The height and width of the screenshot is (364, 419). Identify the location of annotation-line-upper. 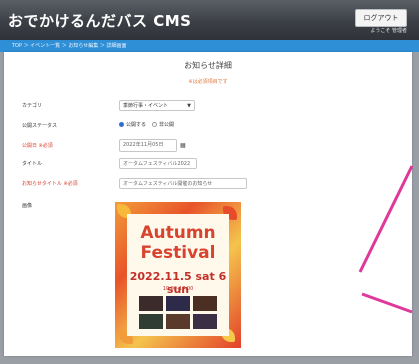
(386, 219).